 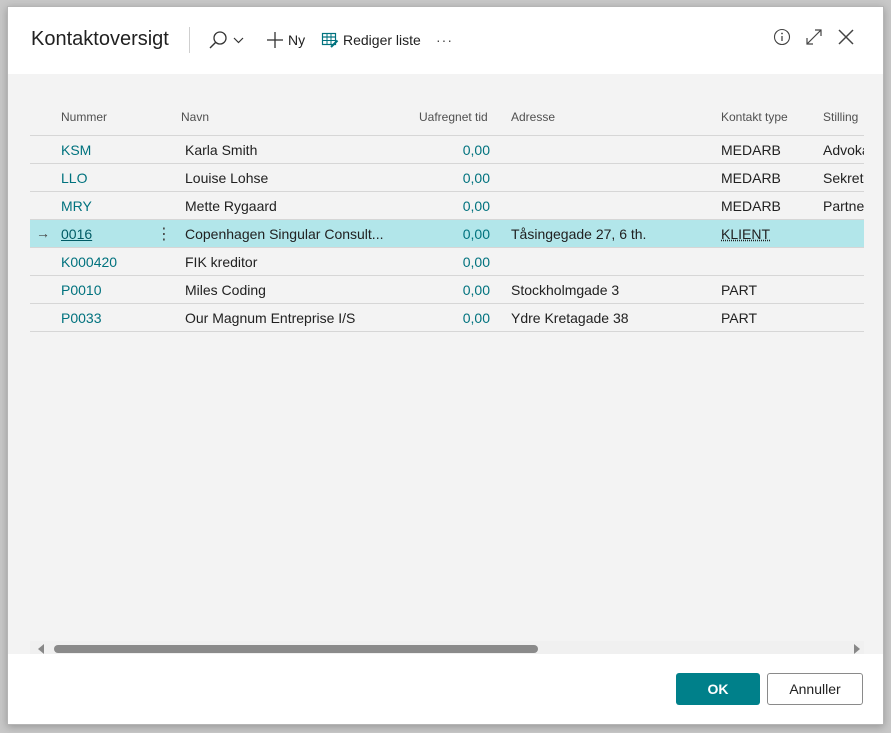 What do you see at coordinates (814, 37) in the screenshot?
I see `expand-icon` at bounding box center [814, 37].